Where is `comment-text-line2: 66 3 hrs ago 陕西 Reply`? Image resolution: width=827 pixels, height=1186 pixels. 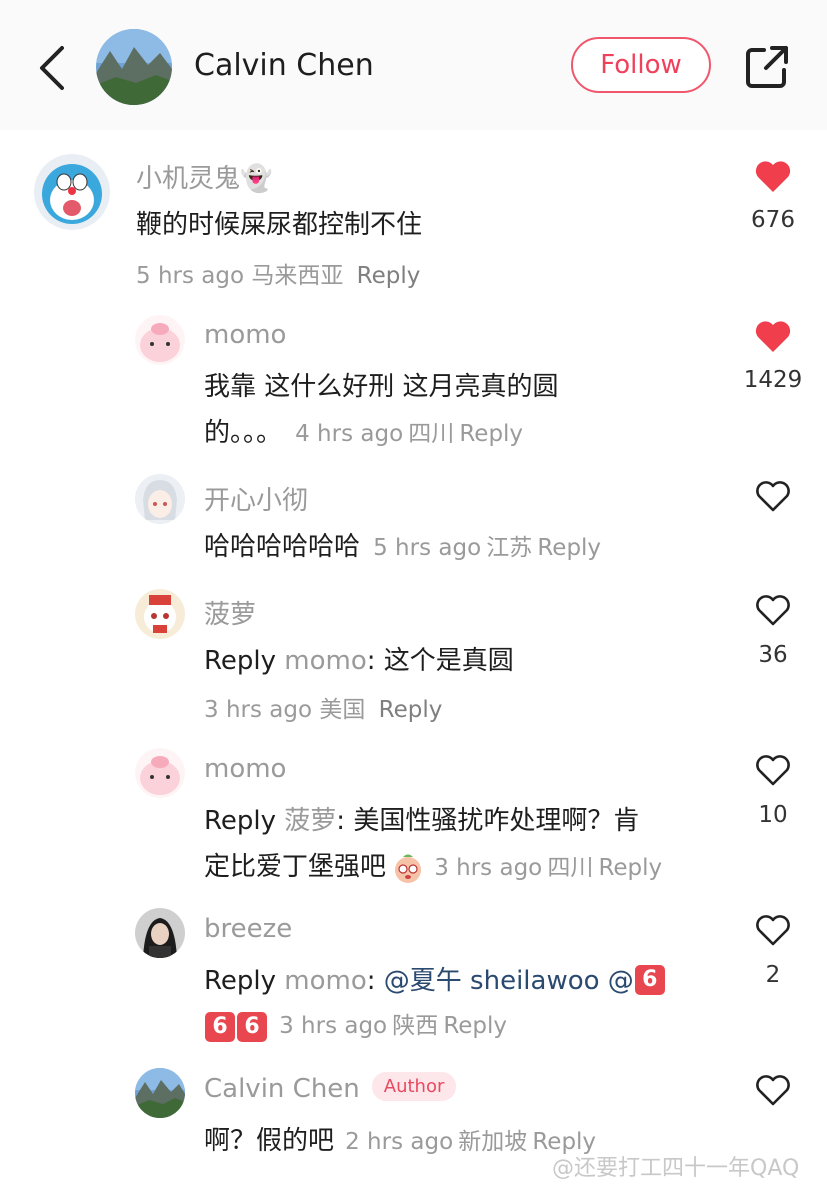 comment-text-line2: 66 3 hrs ago 陕西 Reply is located at coordinates (355, 1025).